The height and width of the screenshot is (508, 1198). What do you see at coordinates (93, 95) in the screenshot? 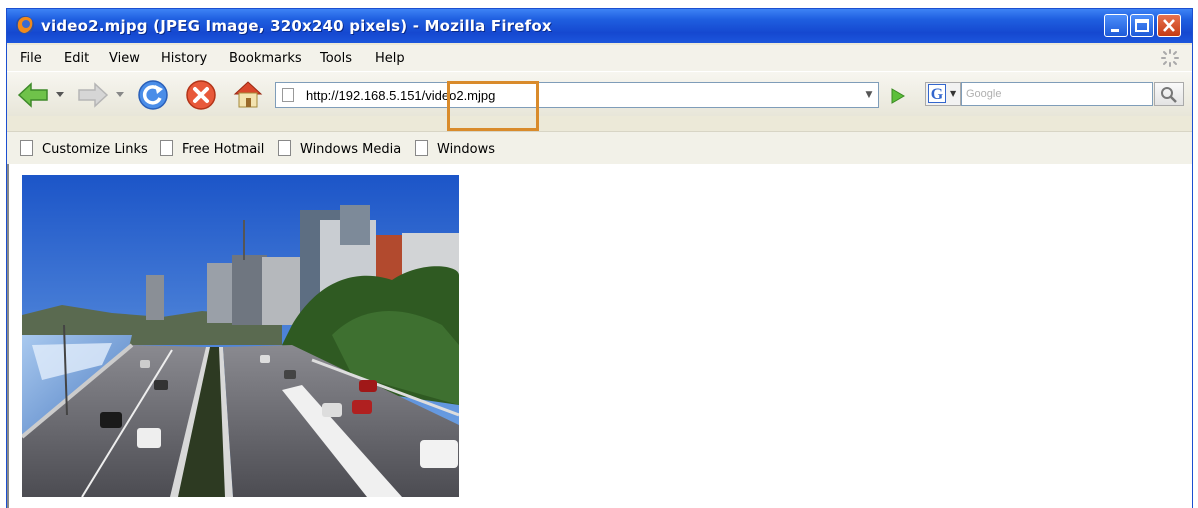
I see `forward-arrow-icon` at bounding box center [93, 95].